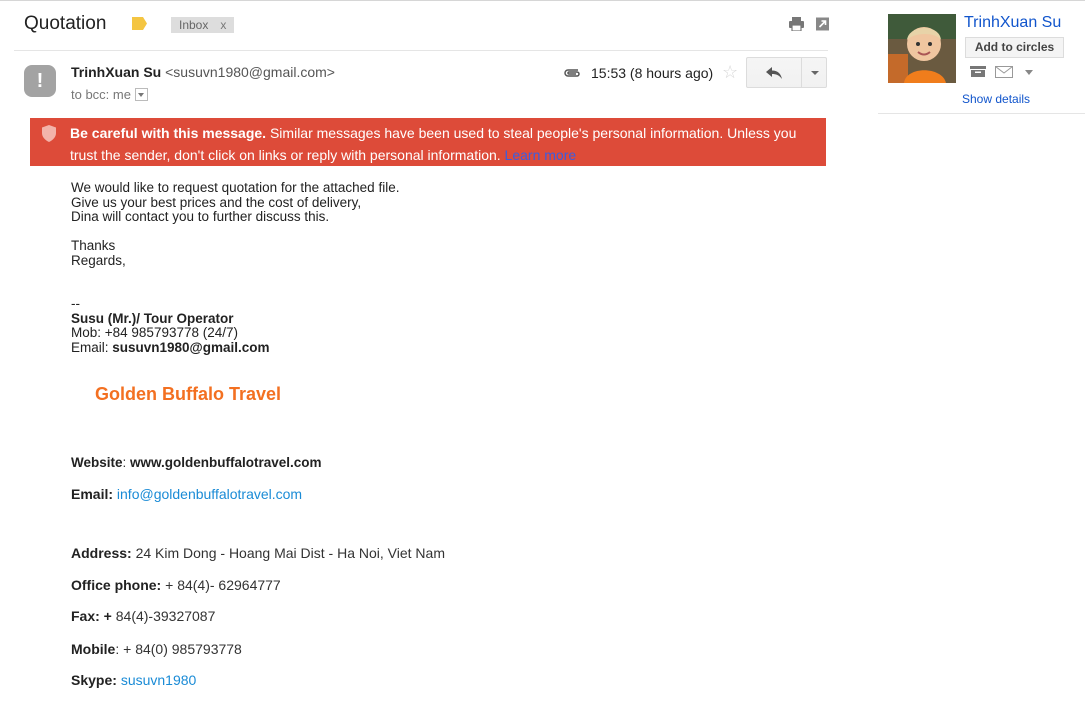  Describe the element at coordinates (223, 585) in the screenshot. I see `office-phone-value: + 84(4)- 62964777` at that location.